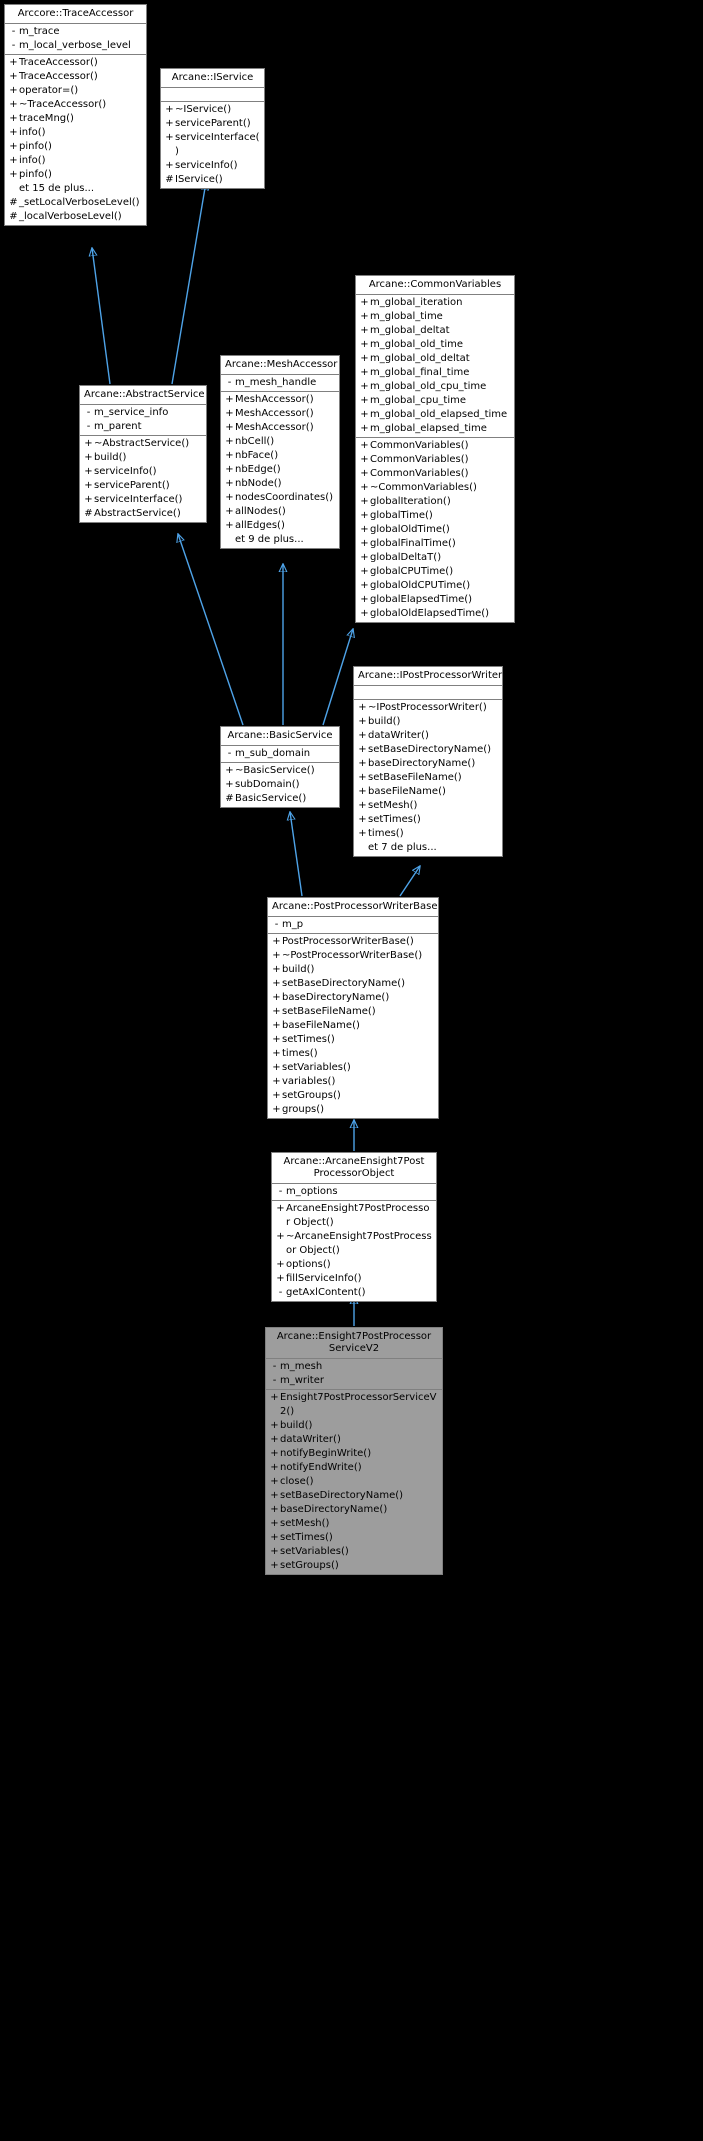  What do you see at coordinates (308, 1264) in the screenshot?
I see `member-name: options()` at bounding box center [308, 1264].